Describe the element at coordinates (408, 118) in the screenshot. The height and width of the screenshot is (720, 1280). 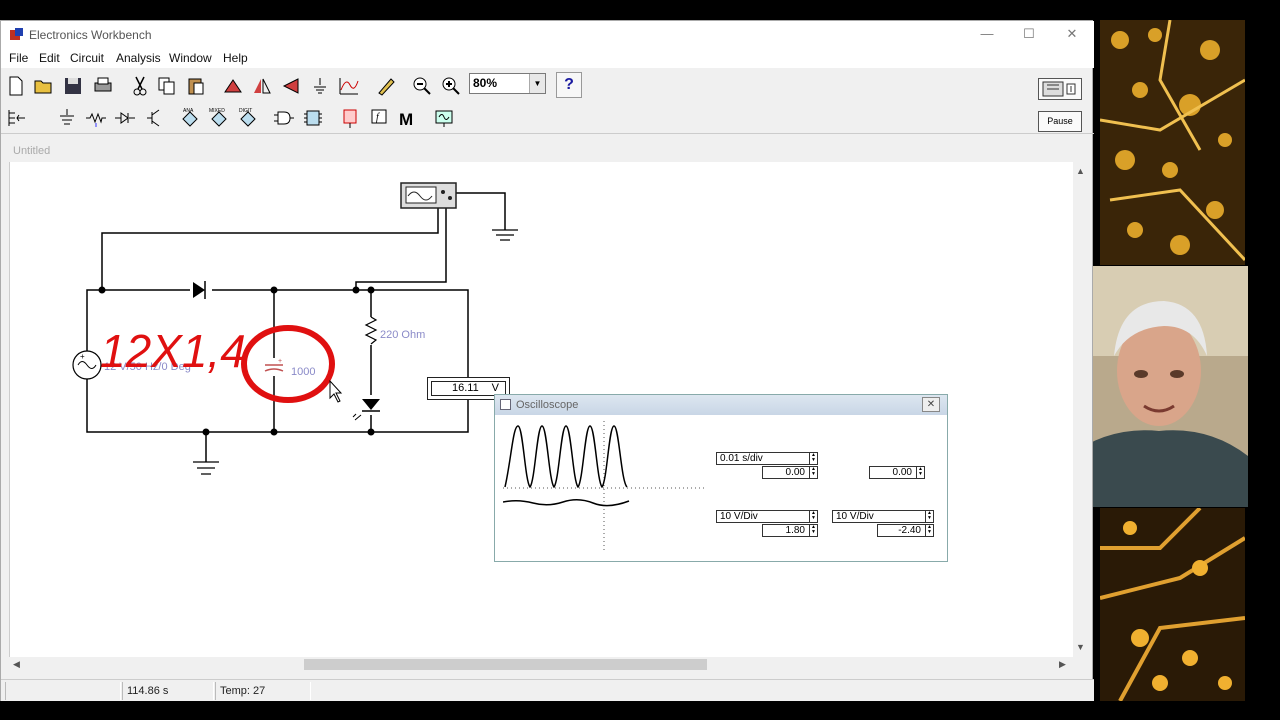
I see `miscellaneous-bin-button: M` at that location.